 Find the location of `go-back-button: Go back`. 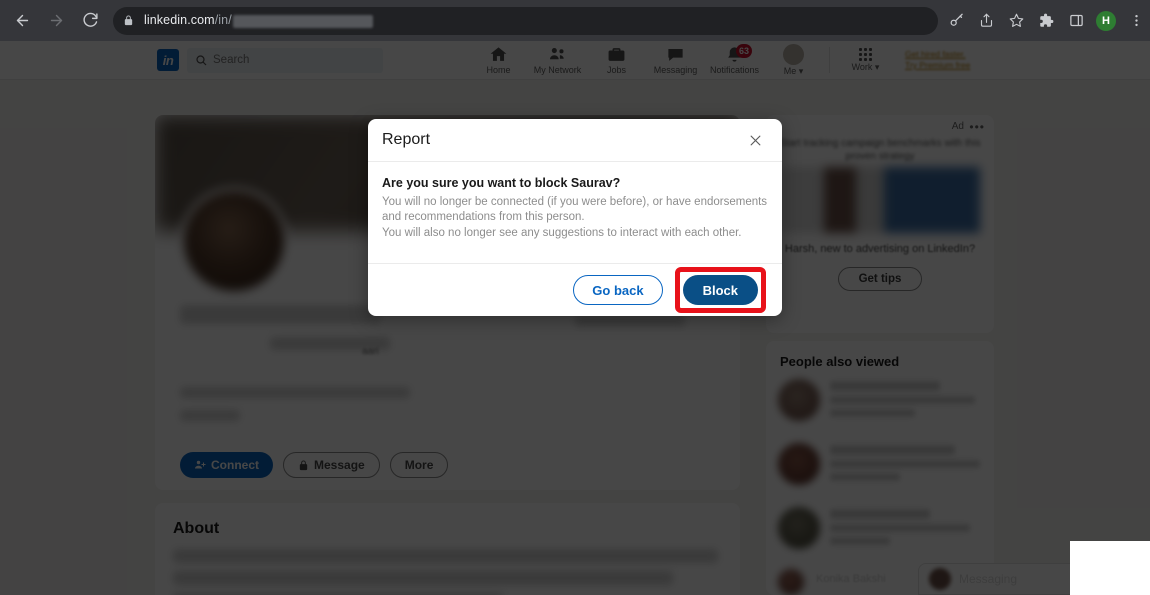

go-back-button: Go back is located at coordinates (618, 290).